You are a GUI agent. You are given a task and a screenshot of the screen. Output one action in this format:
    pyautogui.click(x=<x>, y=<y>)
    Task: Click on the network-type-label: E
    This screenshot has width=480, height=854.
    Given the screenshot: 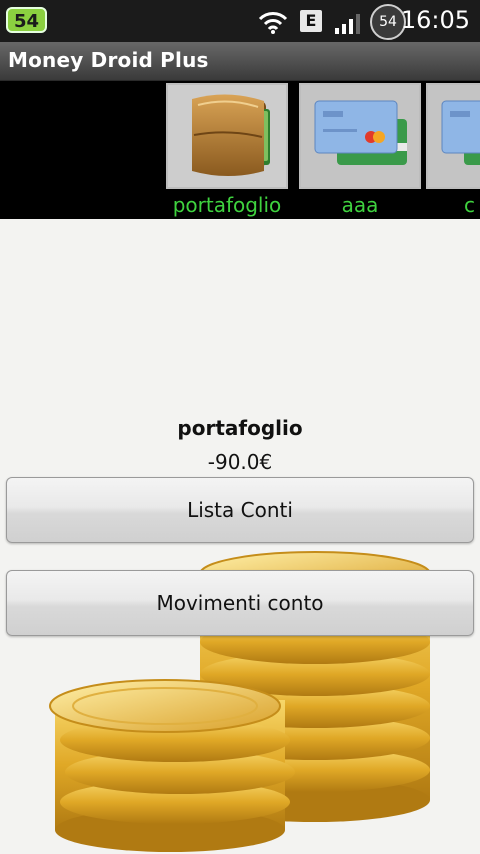 What is the action you would take?
    pyautogui.click(x=311, y=20)
    